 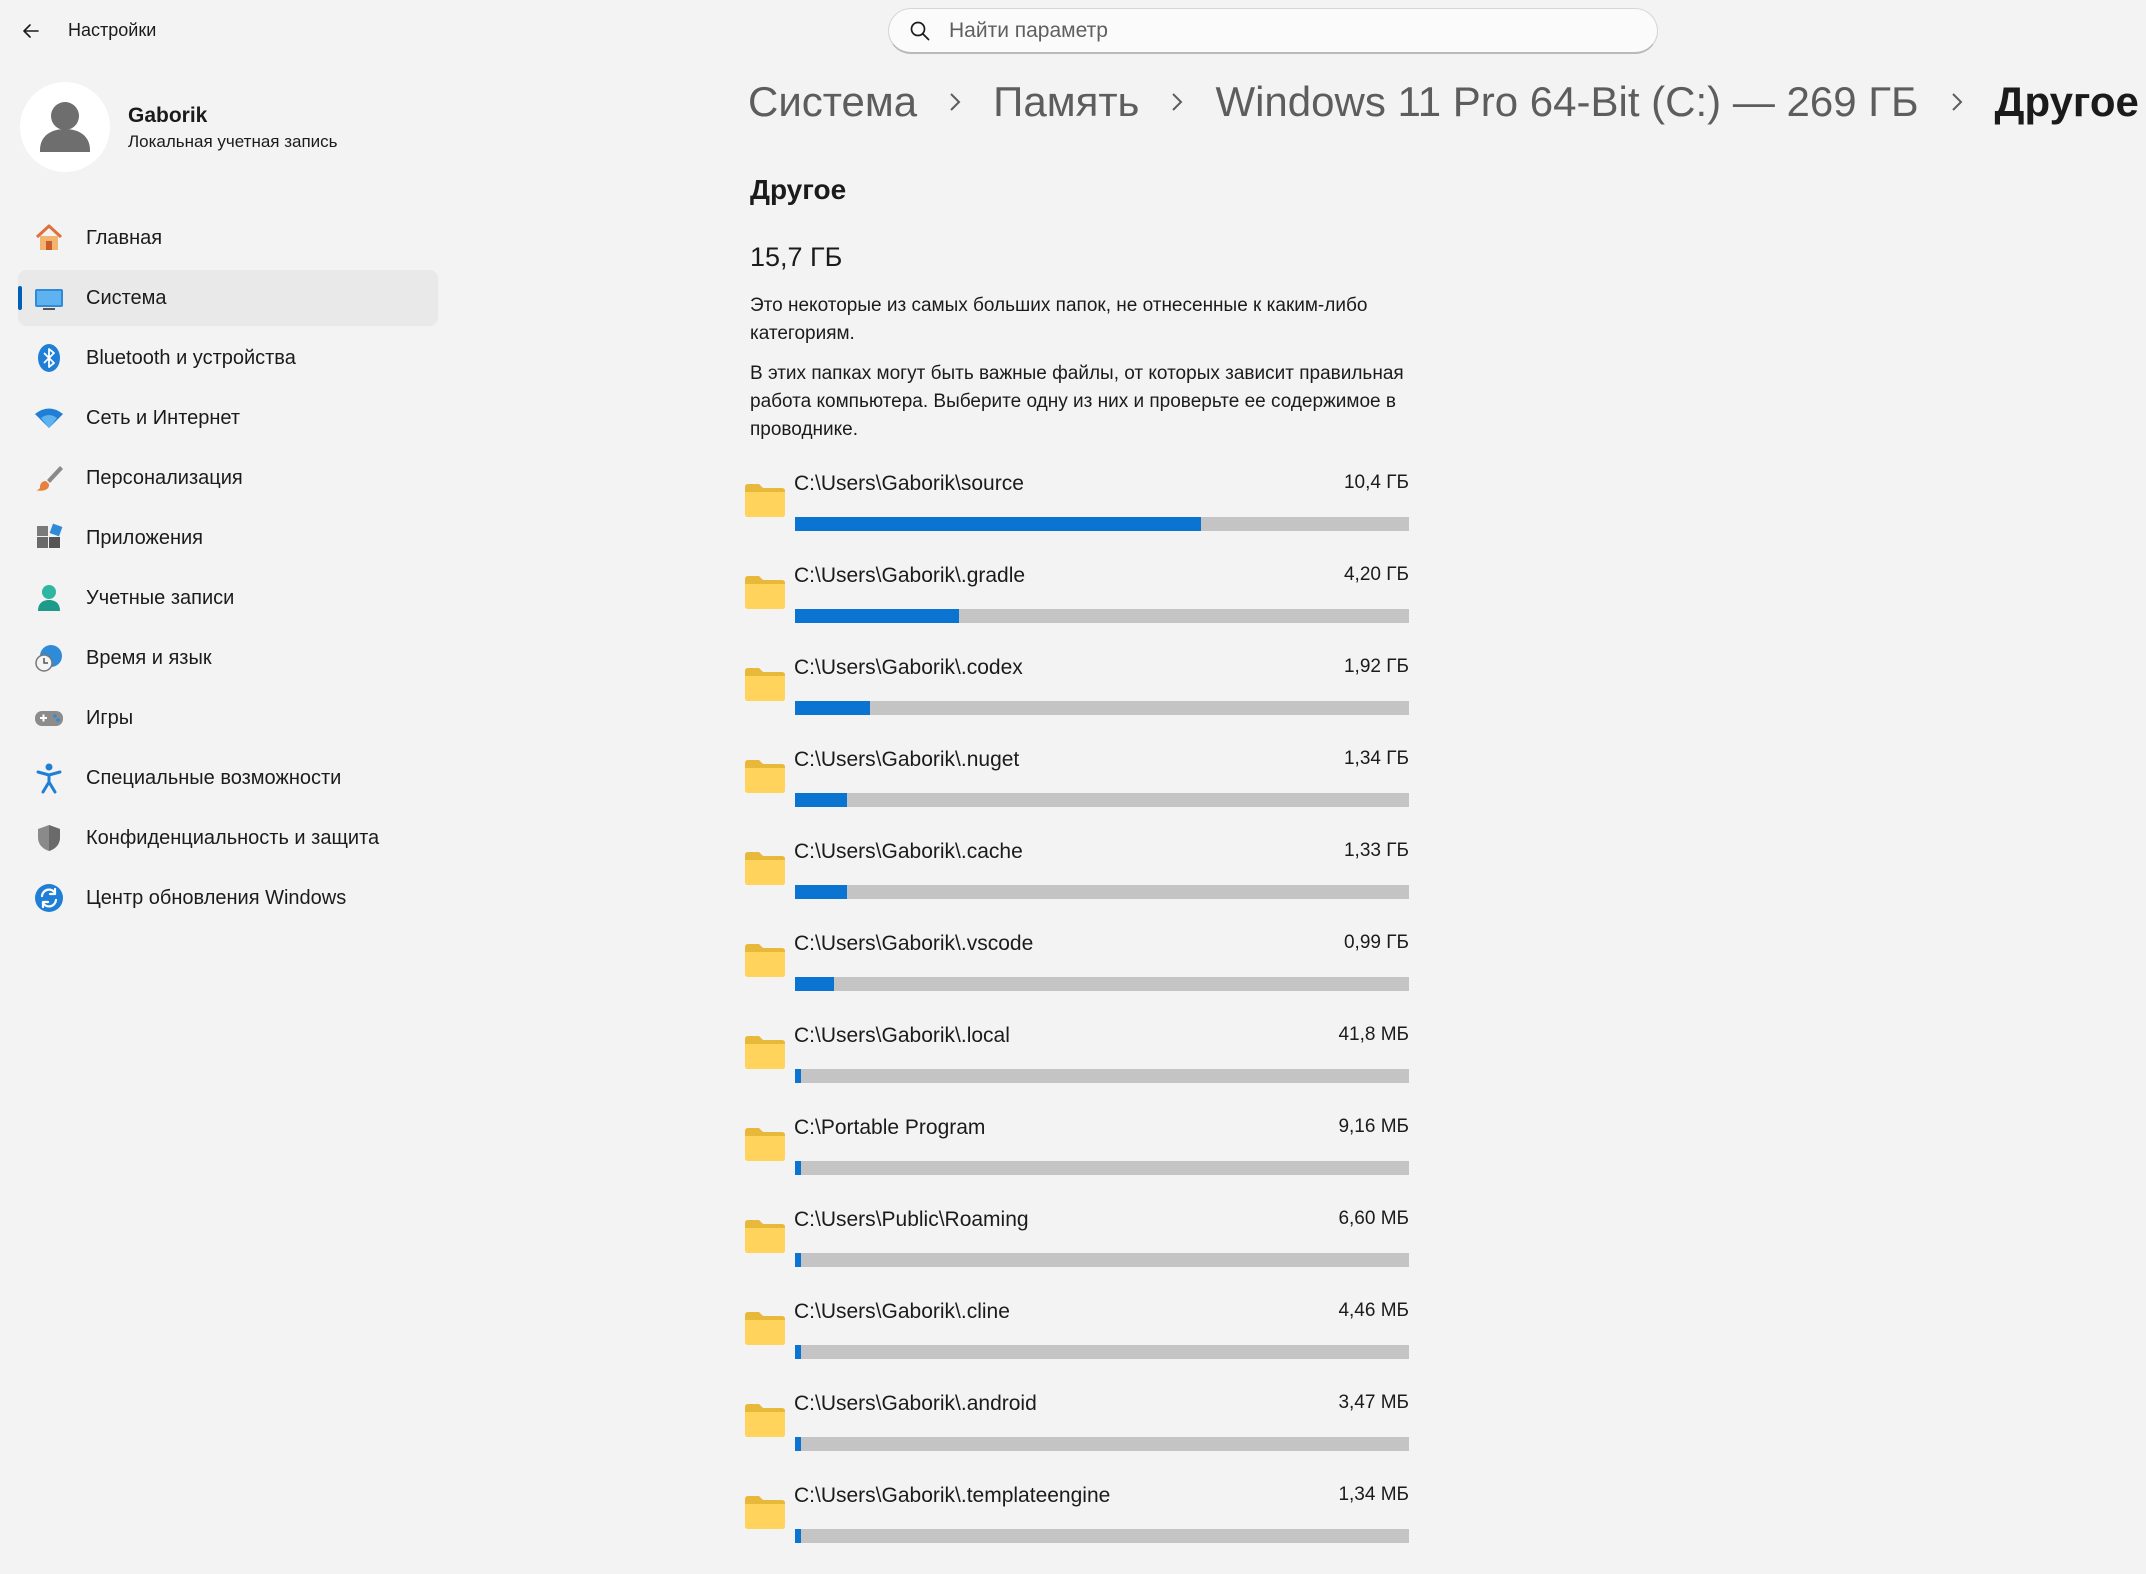 I want to click on breadcrumb-system: Система, so click(x=832, y=102).